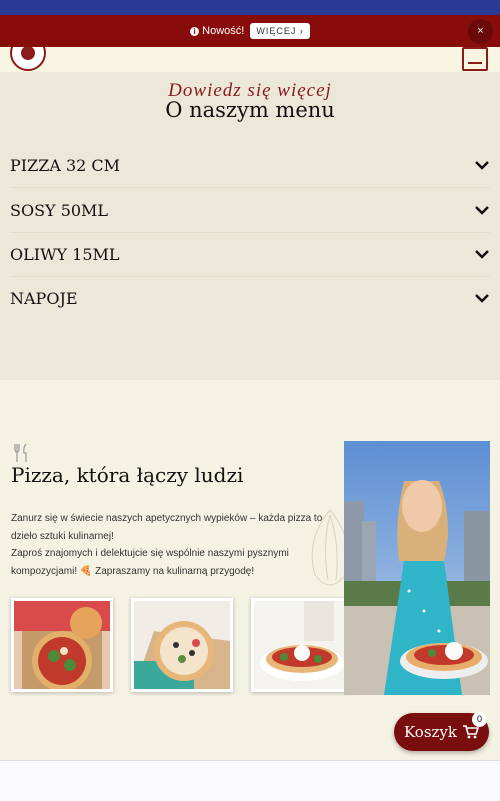 The image size is (500, 801). Describe the element at coordinates (127, 475) in the screenshot. I see `story-title: Pizza, która łączy ludzi` at that location.